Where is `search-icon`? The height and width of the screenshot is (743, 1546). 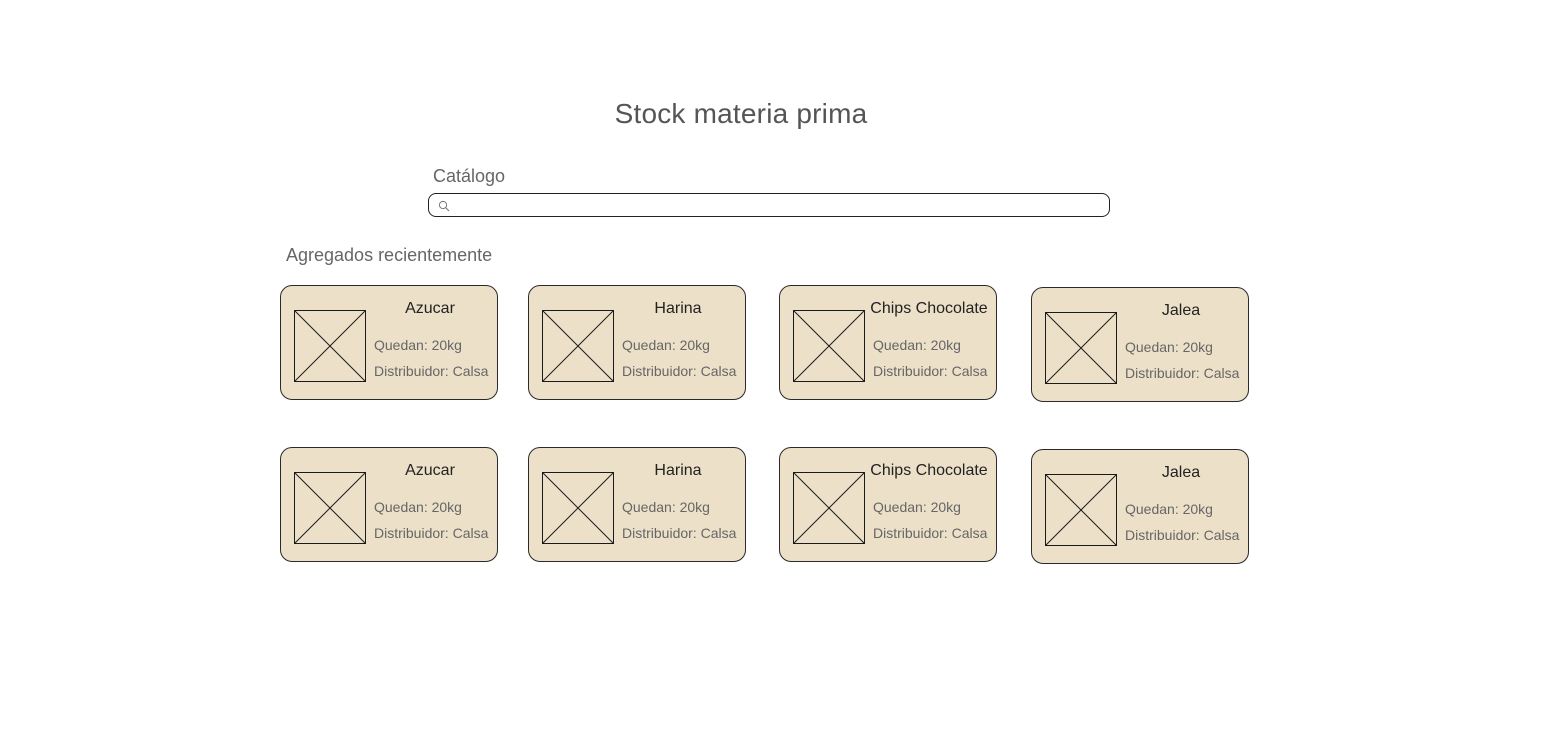 search-icon is located at coordinates (444, 206).